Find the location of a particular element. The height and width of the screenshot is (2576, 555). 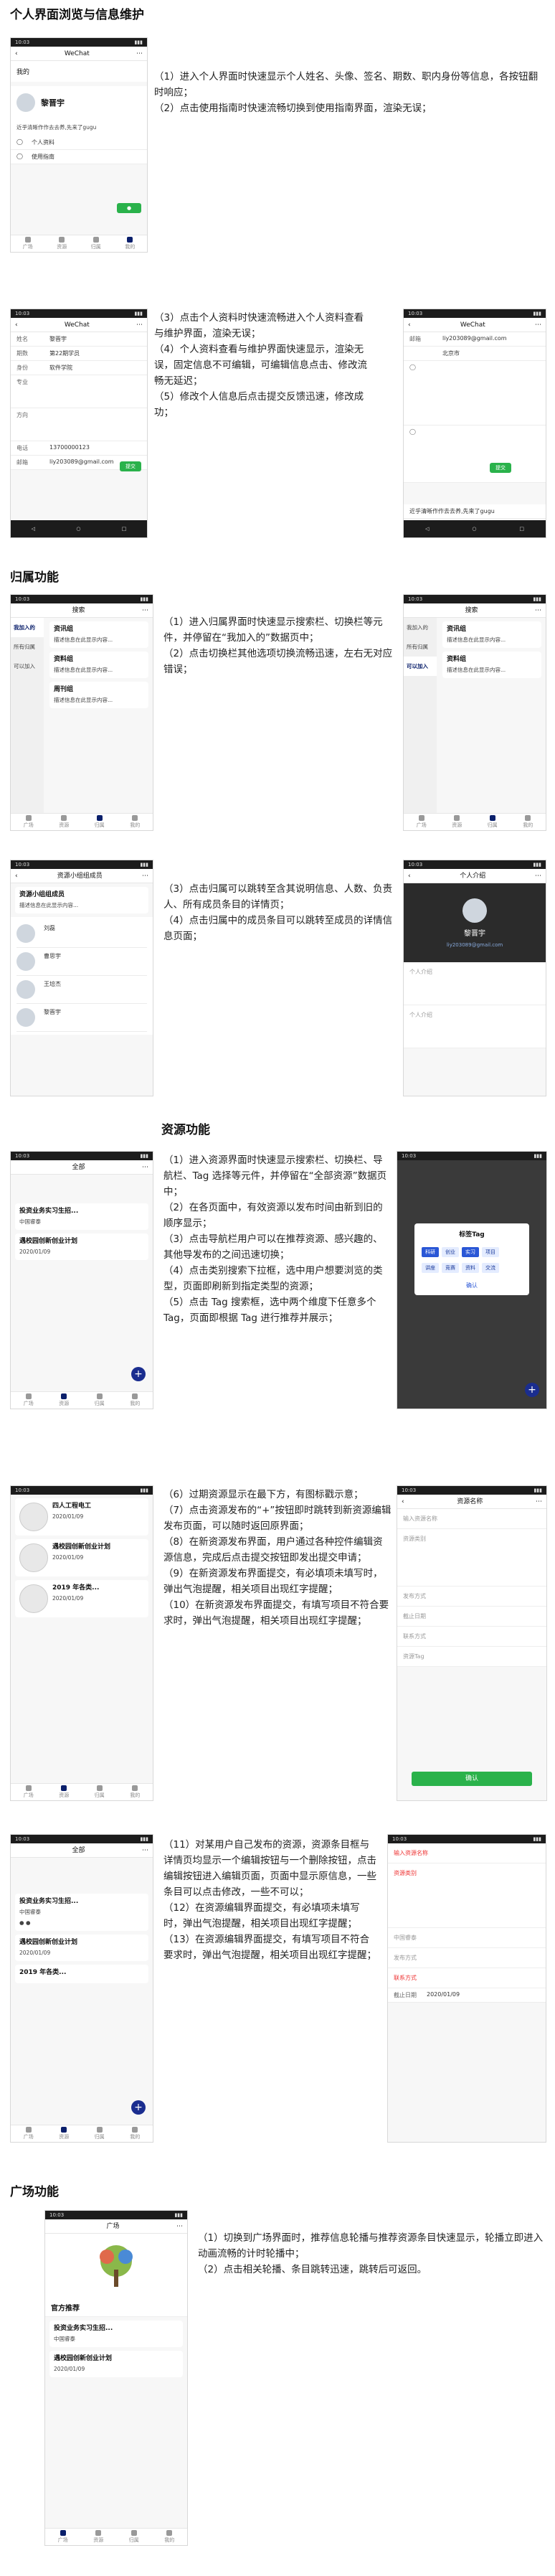

screenshot-tag-filter: 10:03 ▮▮▮ 标签Tag 科研 创业 实习 项目 讲座 竞赛 资料 交流 确认 + is located at coordinates (472, 1280).